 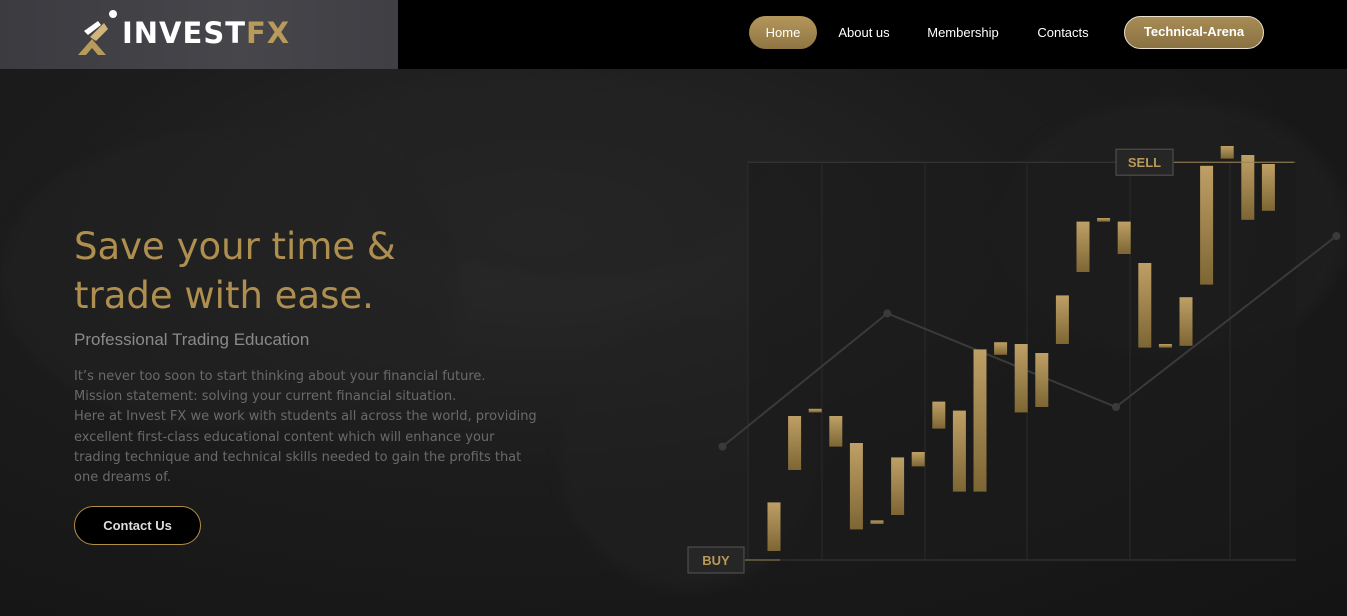 What do you see at coordinates (864, 32) in the screenshot?
I see `nav-about-us: About us` at bounding box center [864, 32].